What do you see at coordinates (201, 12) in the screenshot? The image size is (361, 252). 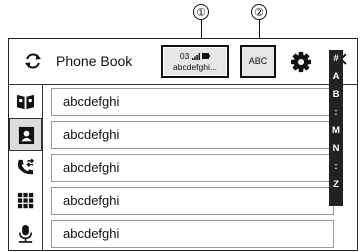 I see `callout-1: ①` at bounding box center [201, 12].